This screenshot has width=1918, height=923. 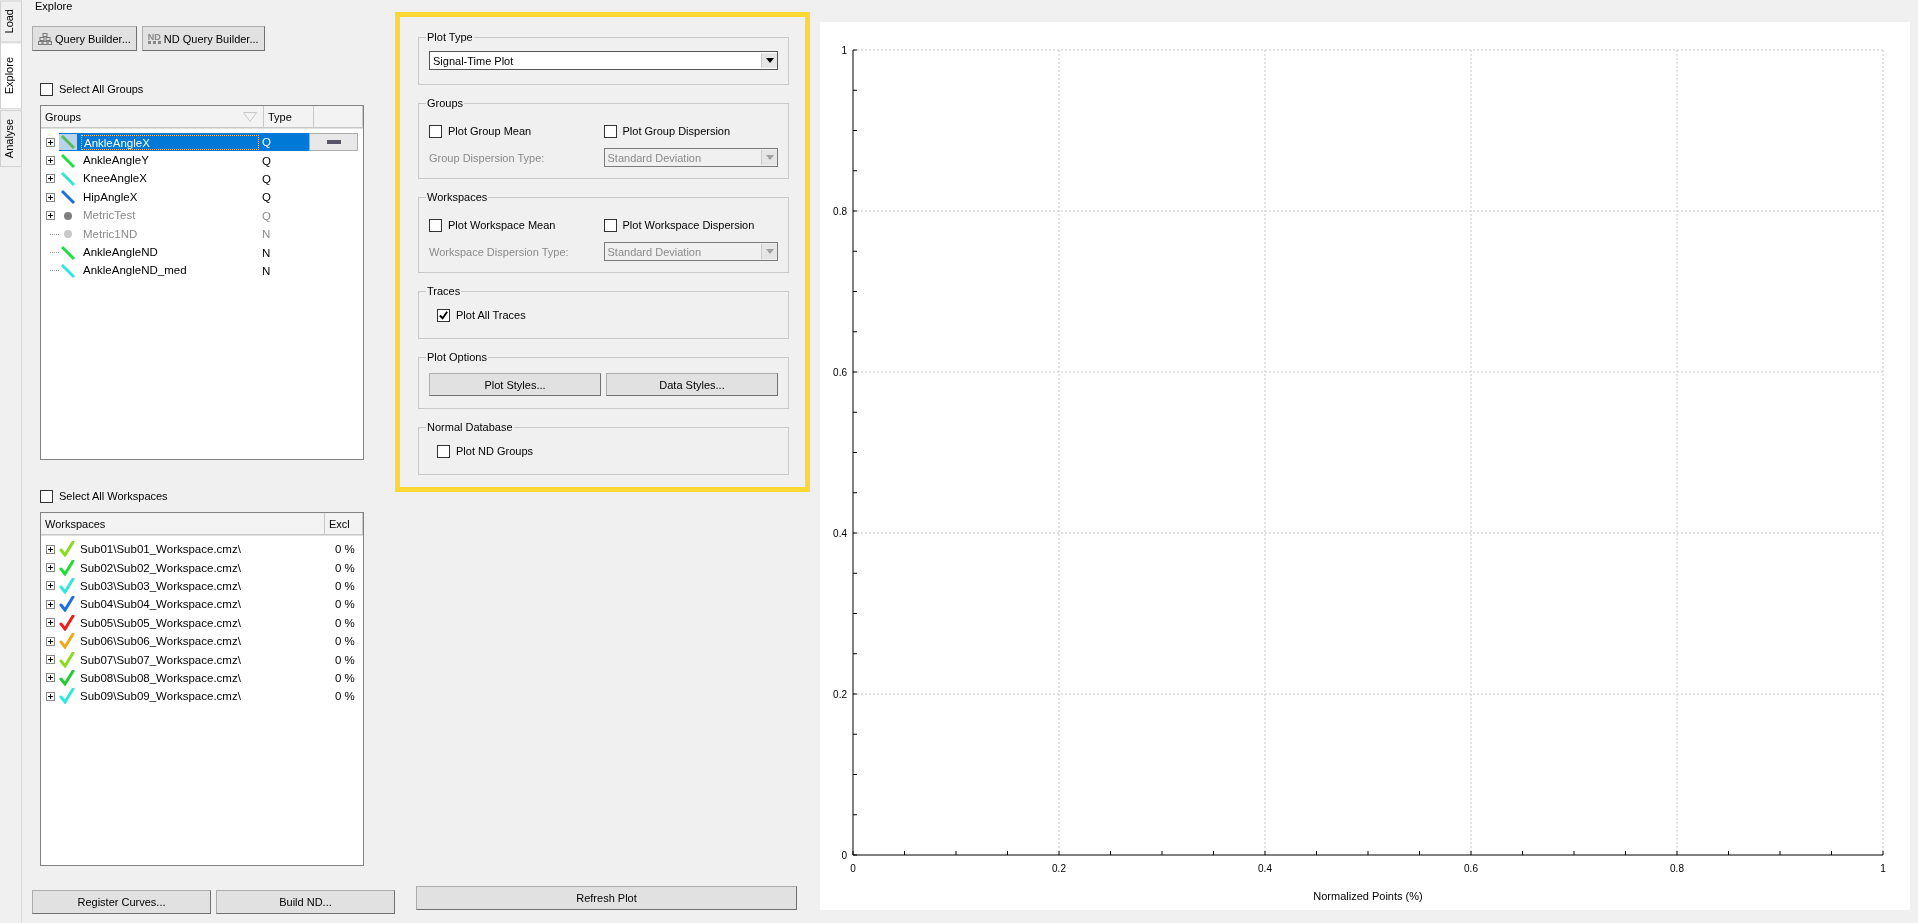 I want to click on column-header: Groups, so click(x=152, y=117).